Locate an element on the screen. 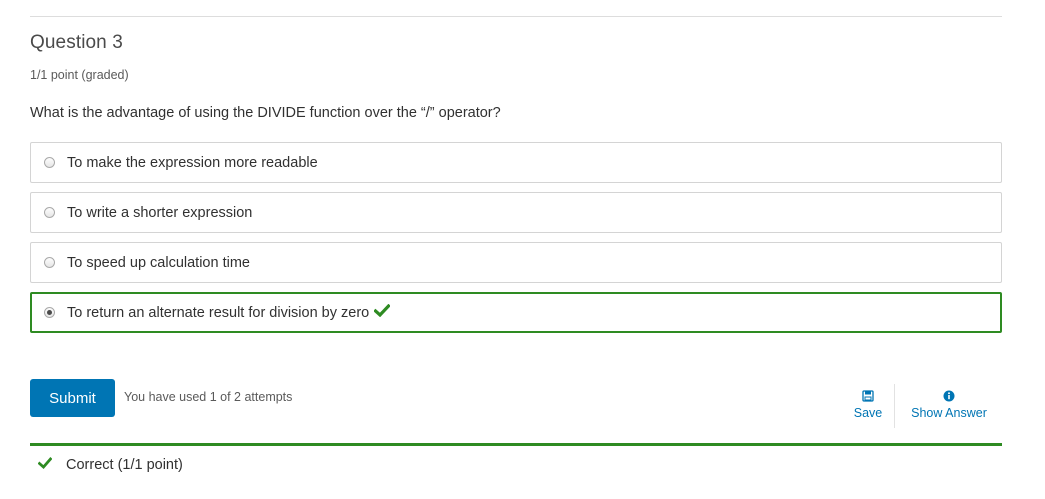 This screenshot has width=1045, height=499. result-status: Correct (1/1 point) is located at coordinates (110, 465).